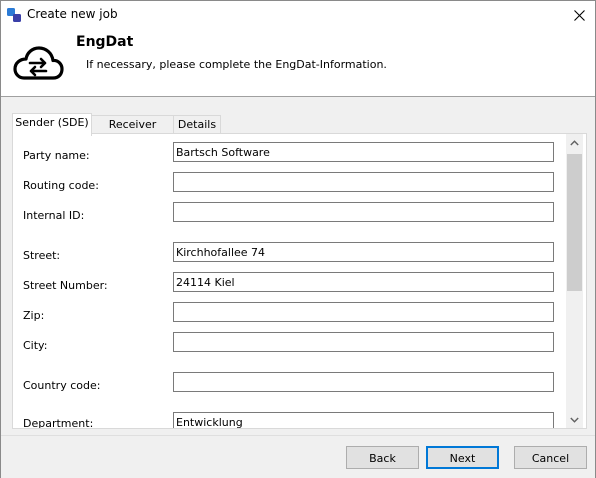 Image resolution: width=596 pixels, height=478 pixels. I want to click on city-input, so click(363, 342).